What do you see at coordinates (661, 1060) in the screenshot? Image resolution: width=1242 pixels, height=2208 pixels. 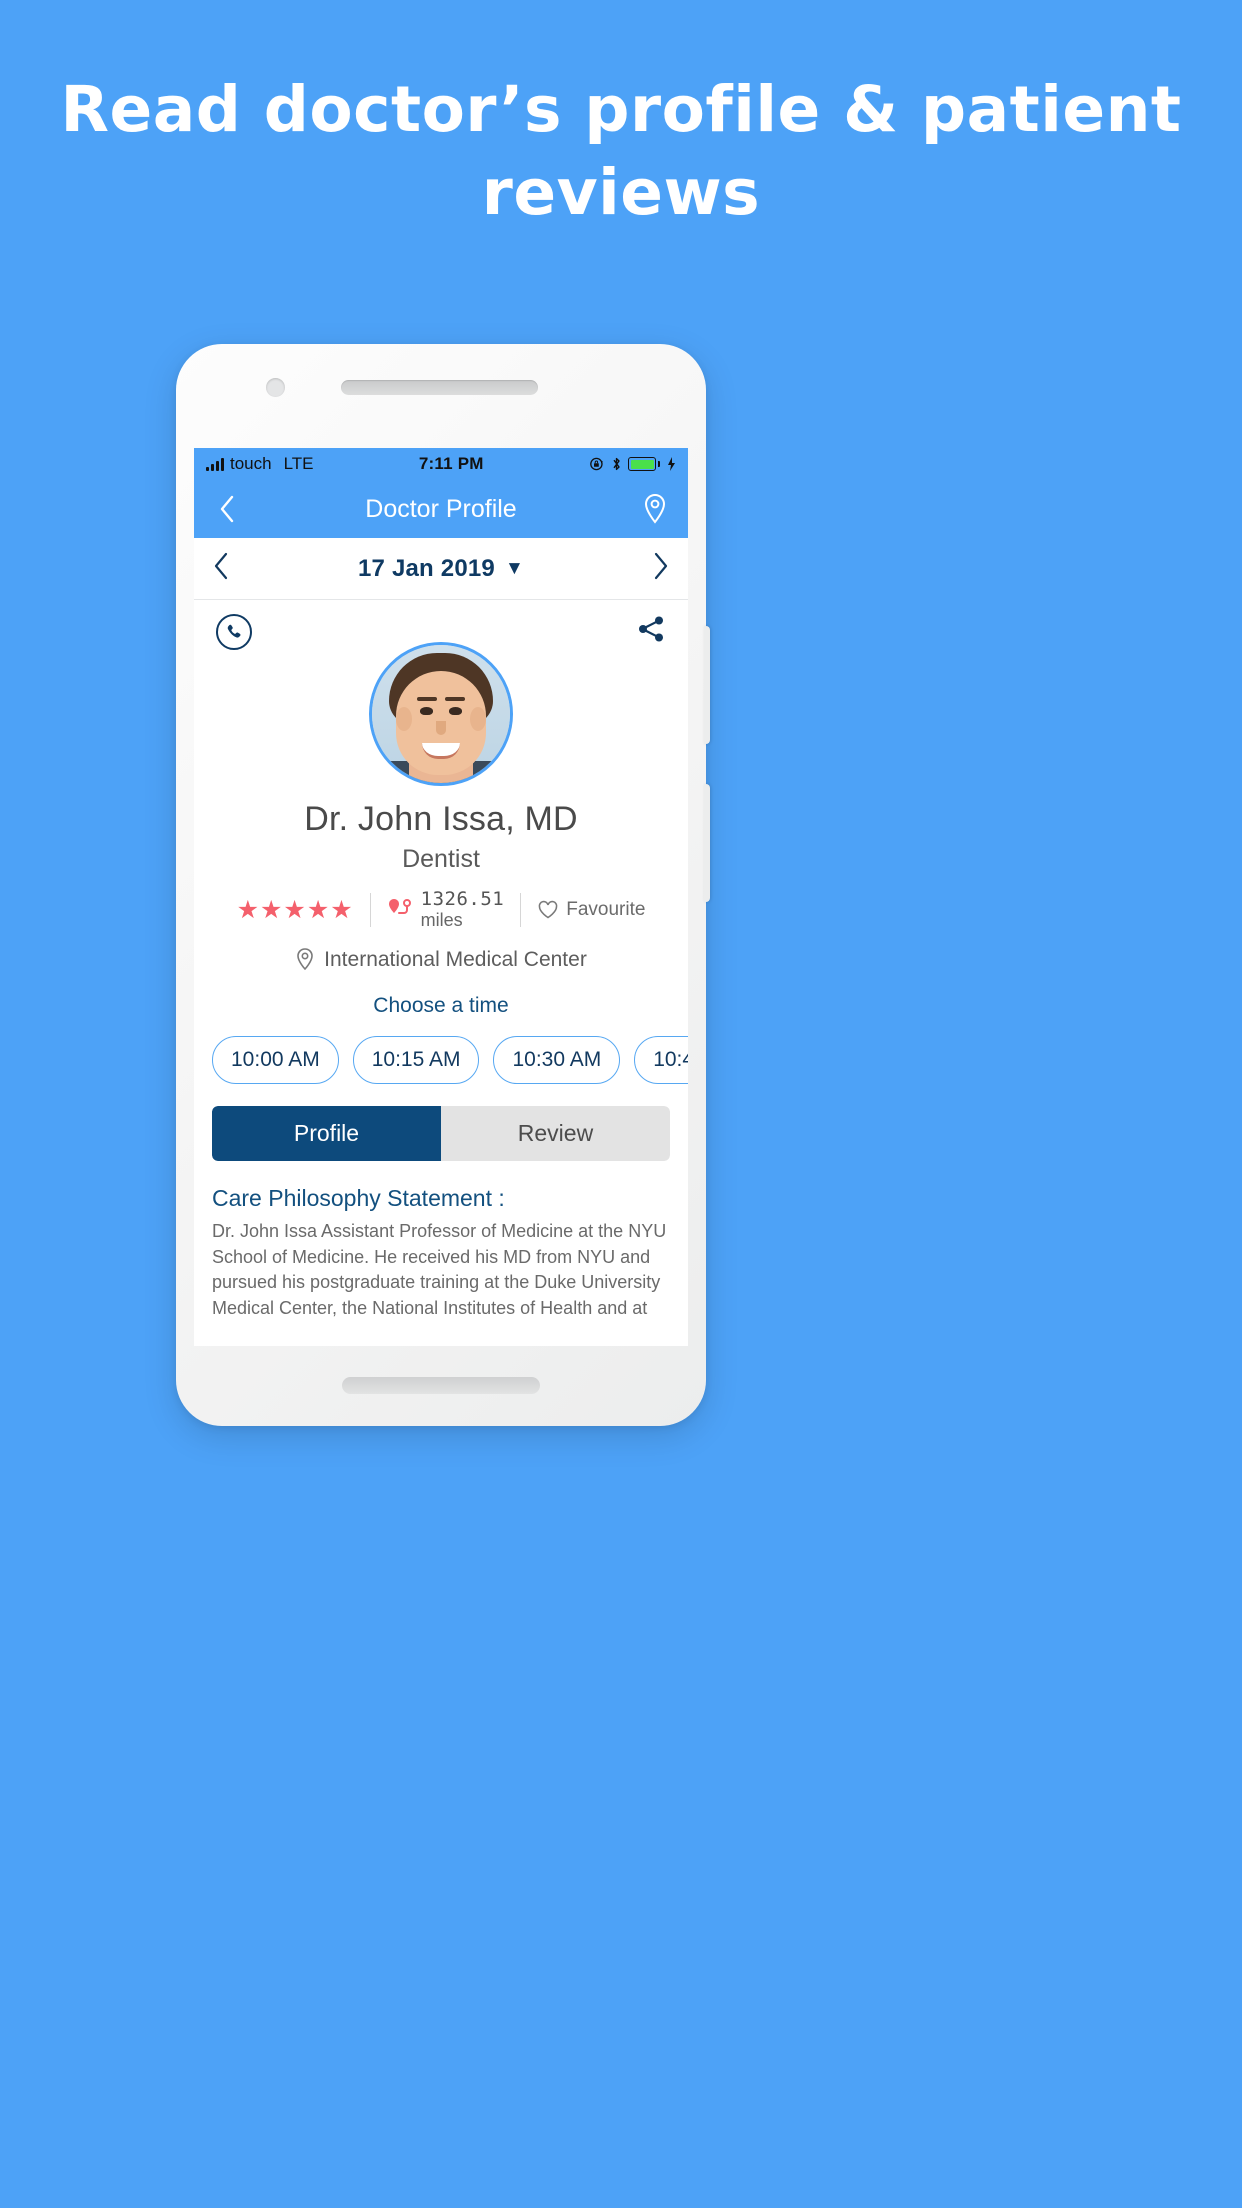 I see `time-slot: 10:45 AM` at bounding box center [661, 1060].